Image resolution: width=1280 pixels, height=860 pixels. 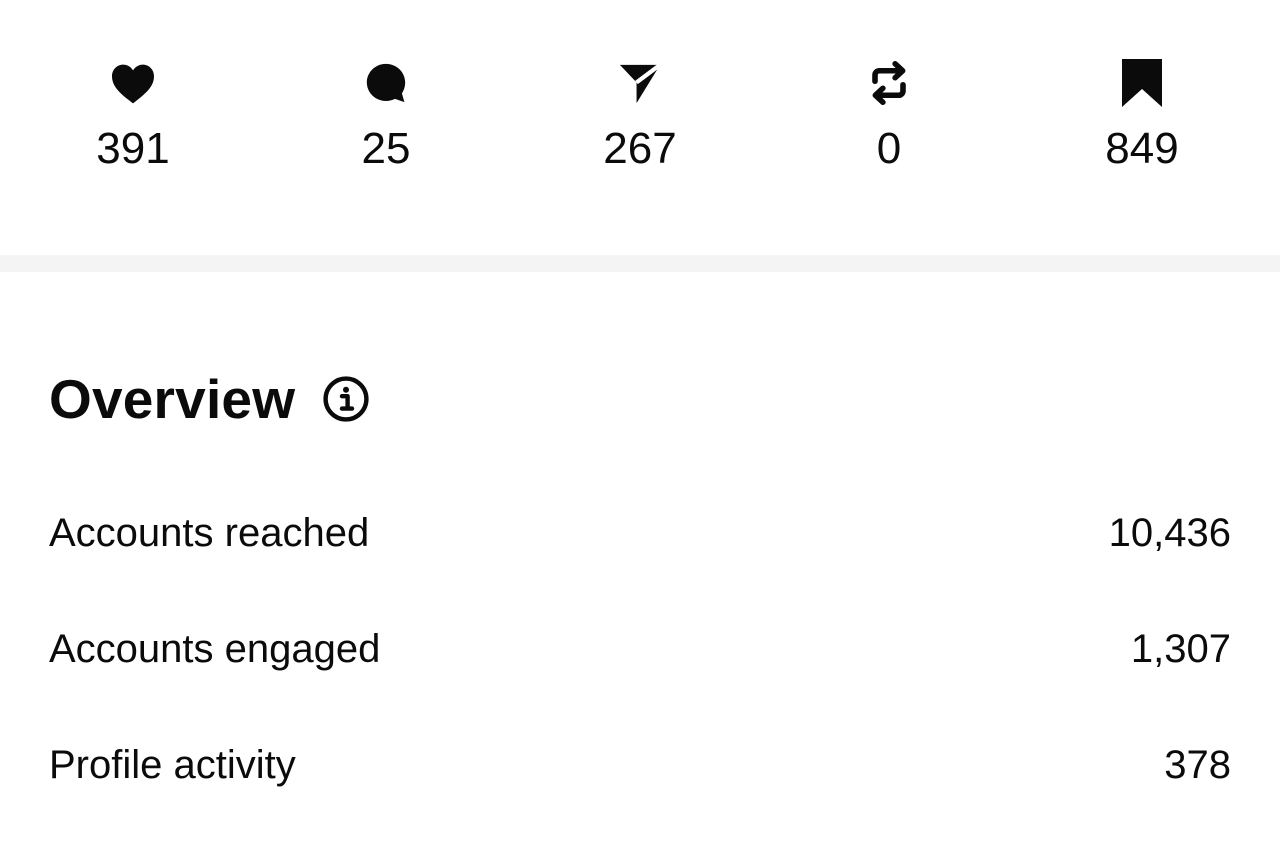 What do you see at coordinates (889, 148) in the screenshot?
I see `reposts-count: 0` at bounding box center [889, 148].